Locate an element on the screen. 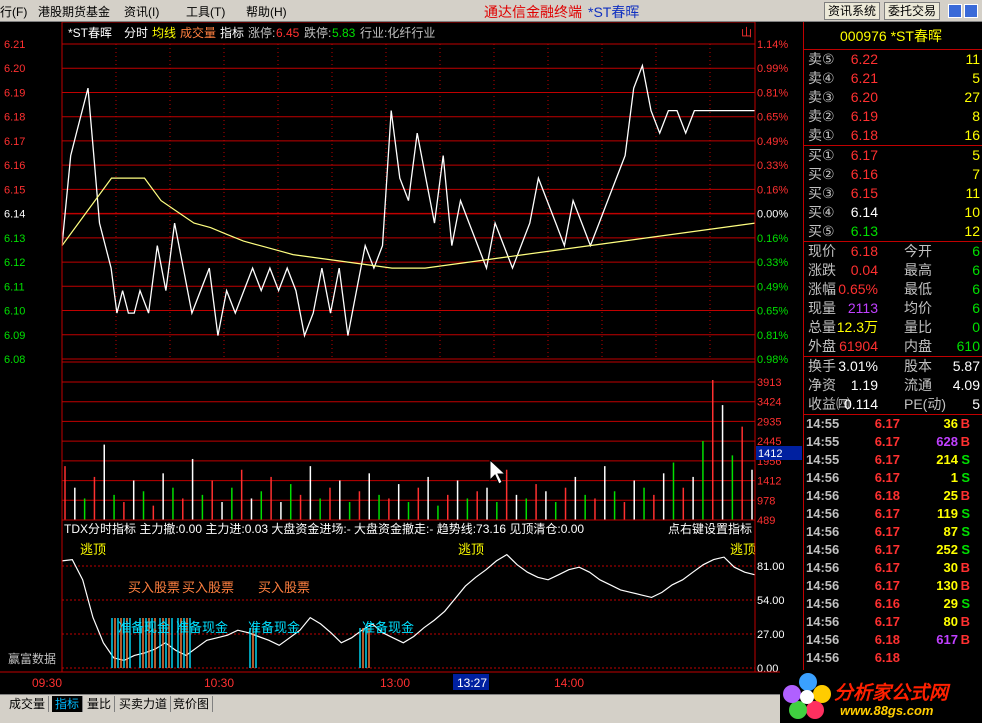  pct-tick-label: 0.00% is located at coordinates (772, 215).